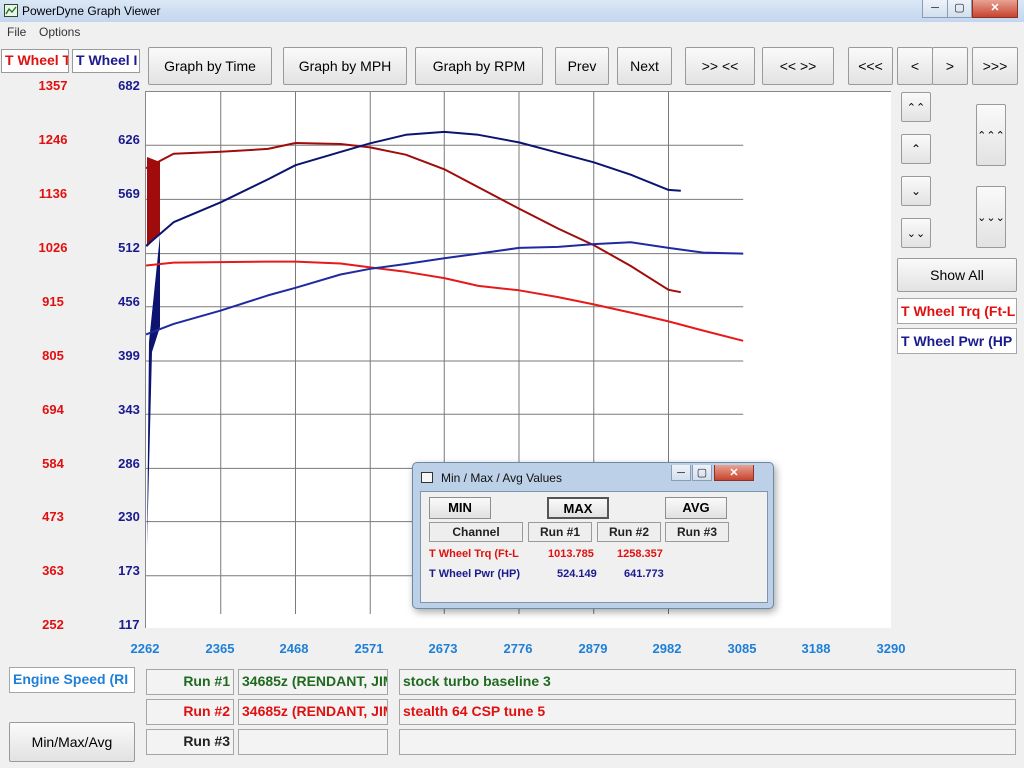  I want to click on power-tick: 230, so click(129, 516).